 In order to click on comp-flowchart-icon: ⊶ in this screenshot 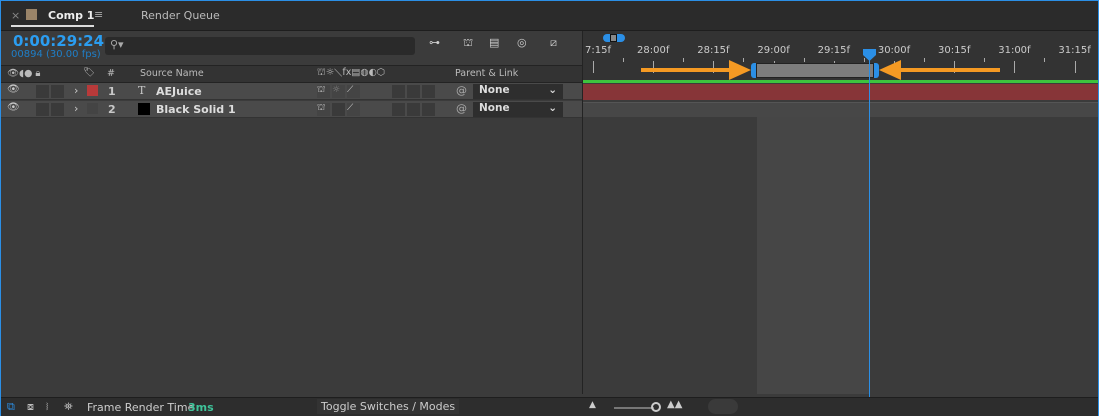, I will do `click(434, 42)`.